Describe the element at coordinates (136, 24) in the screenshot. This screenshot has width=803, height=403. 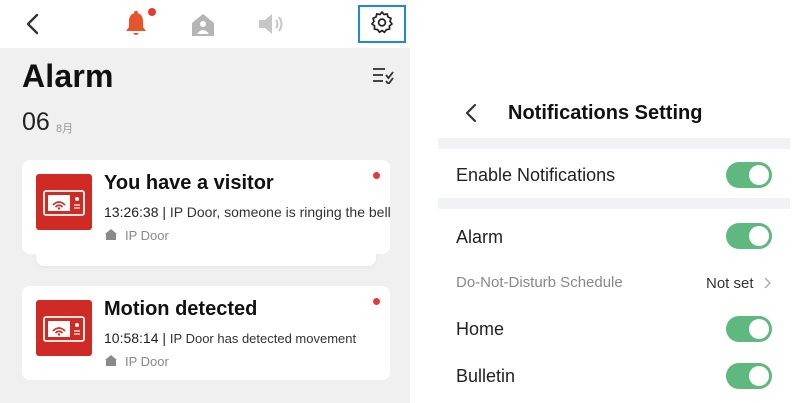
I see `bell-icon` at that location.